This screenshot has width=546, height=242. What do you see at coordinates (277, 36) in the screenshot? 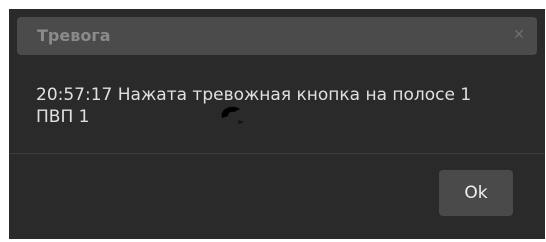
I see `dialog-titlebar: Тревога ✕` at bounding box center [277, 36].